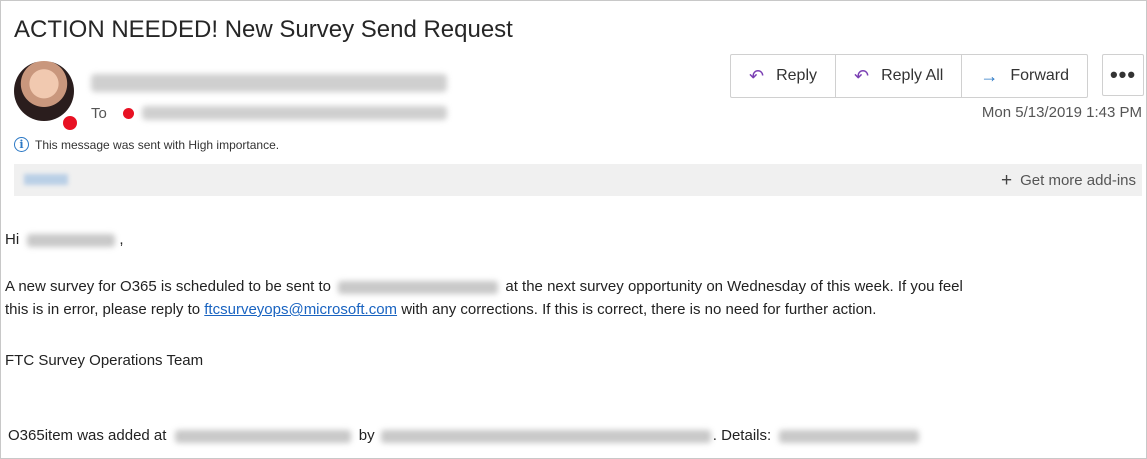 This screenshot has width=1147, height=459. Describe the element at coordinates (294, 113) in the screenshot. I see `recipient-name-redacted` at that location.